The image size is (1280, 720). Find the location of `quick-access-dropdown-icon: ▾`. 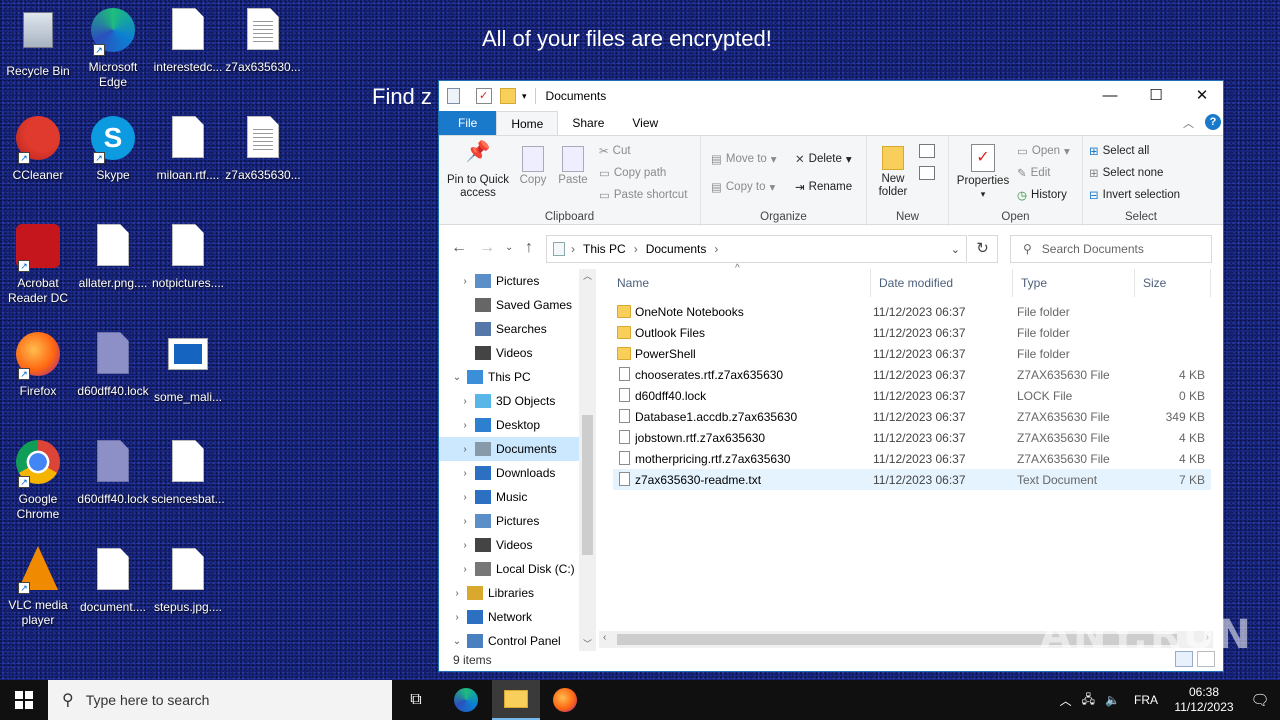

quick-access-dropdown-icon: ▾ is located at coordinates (524, 96).